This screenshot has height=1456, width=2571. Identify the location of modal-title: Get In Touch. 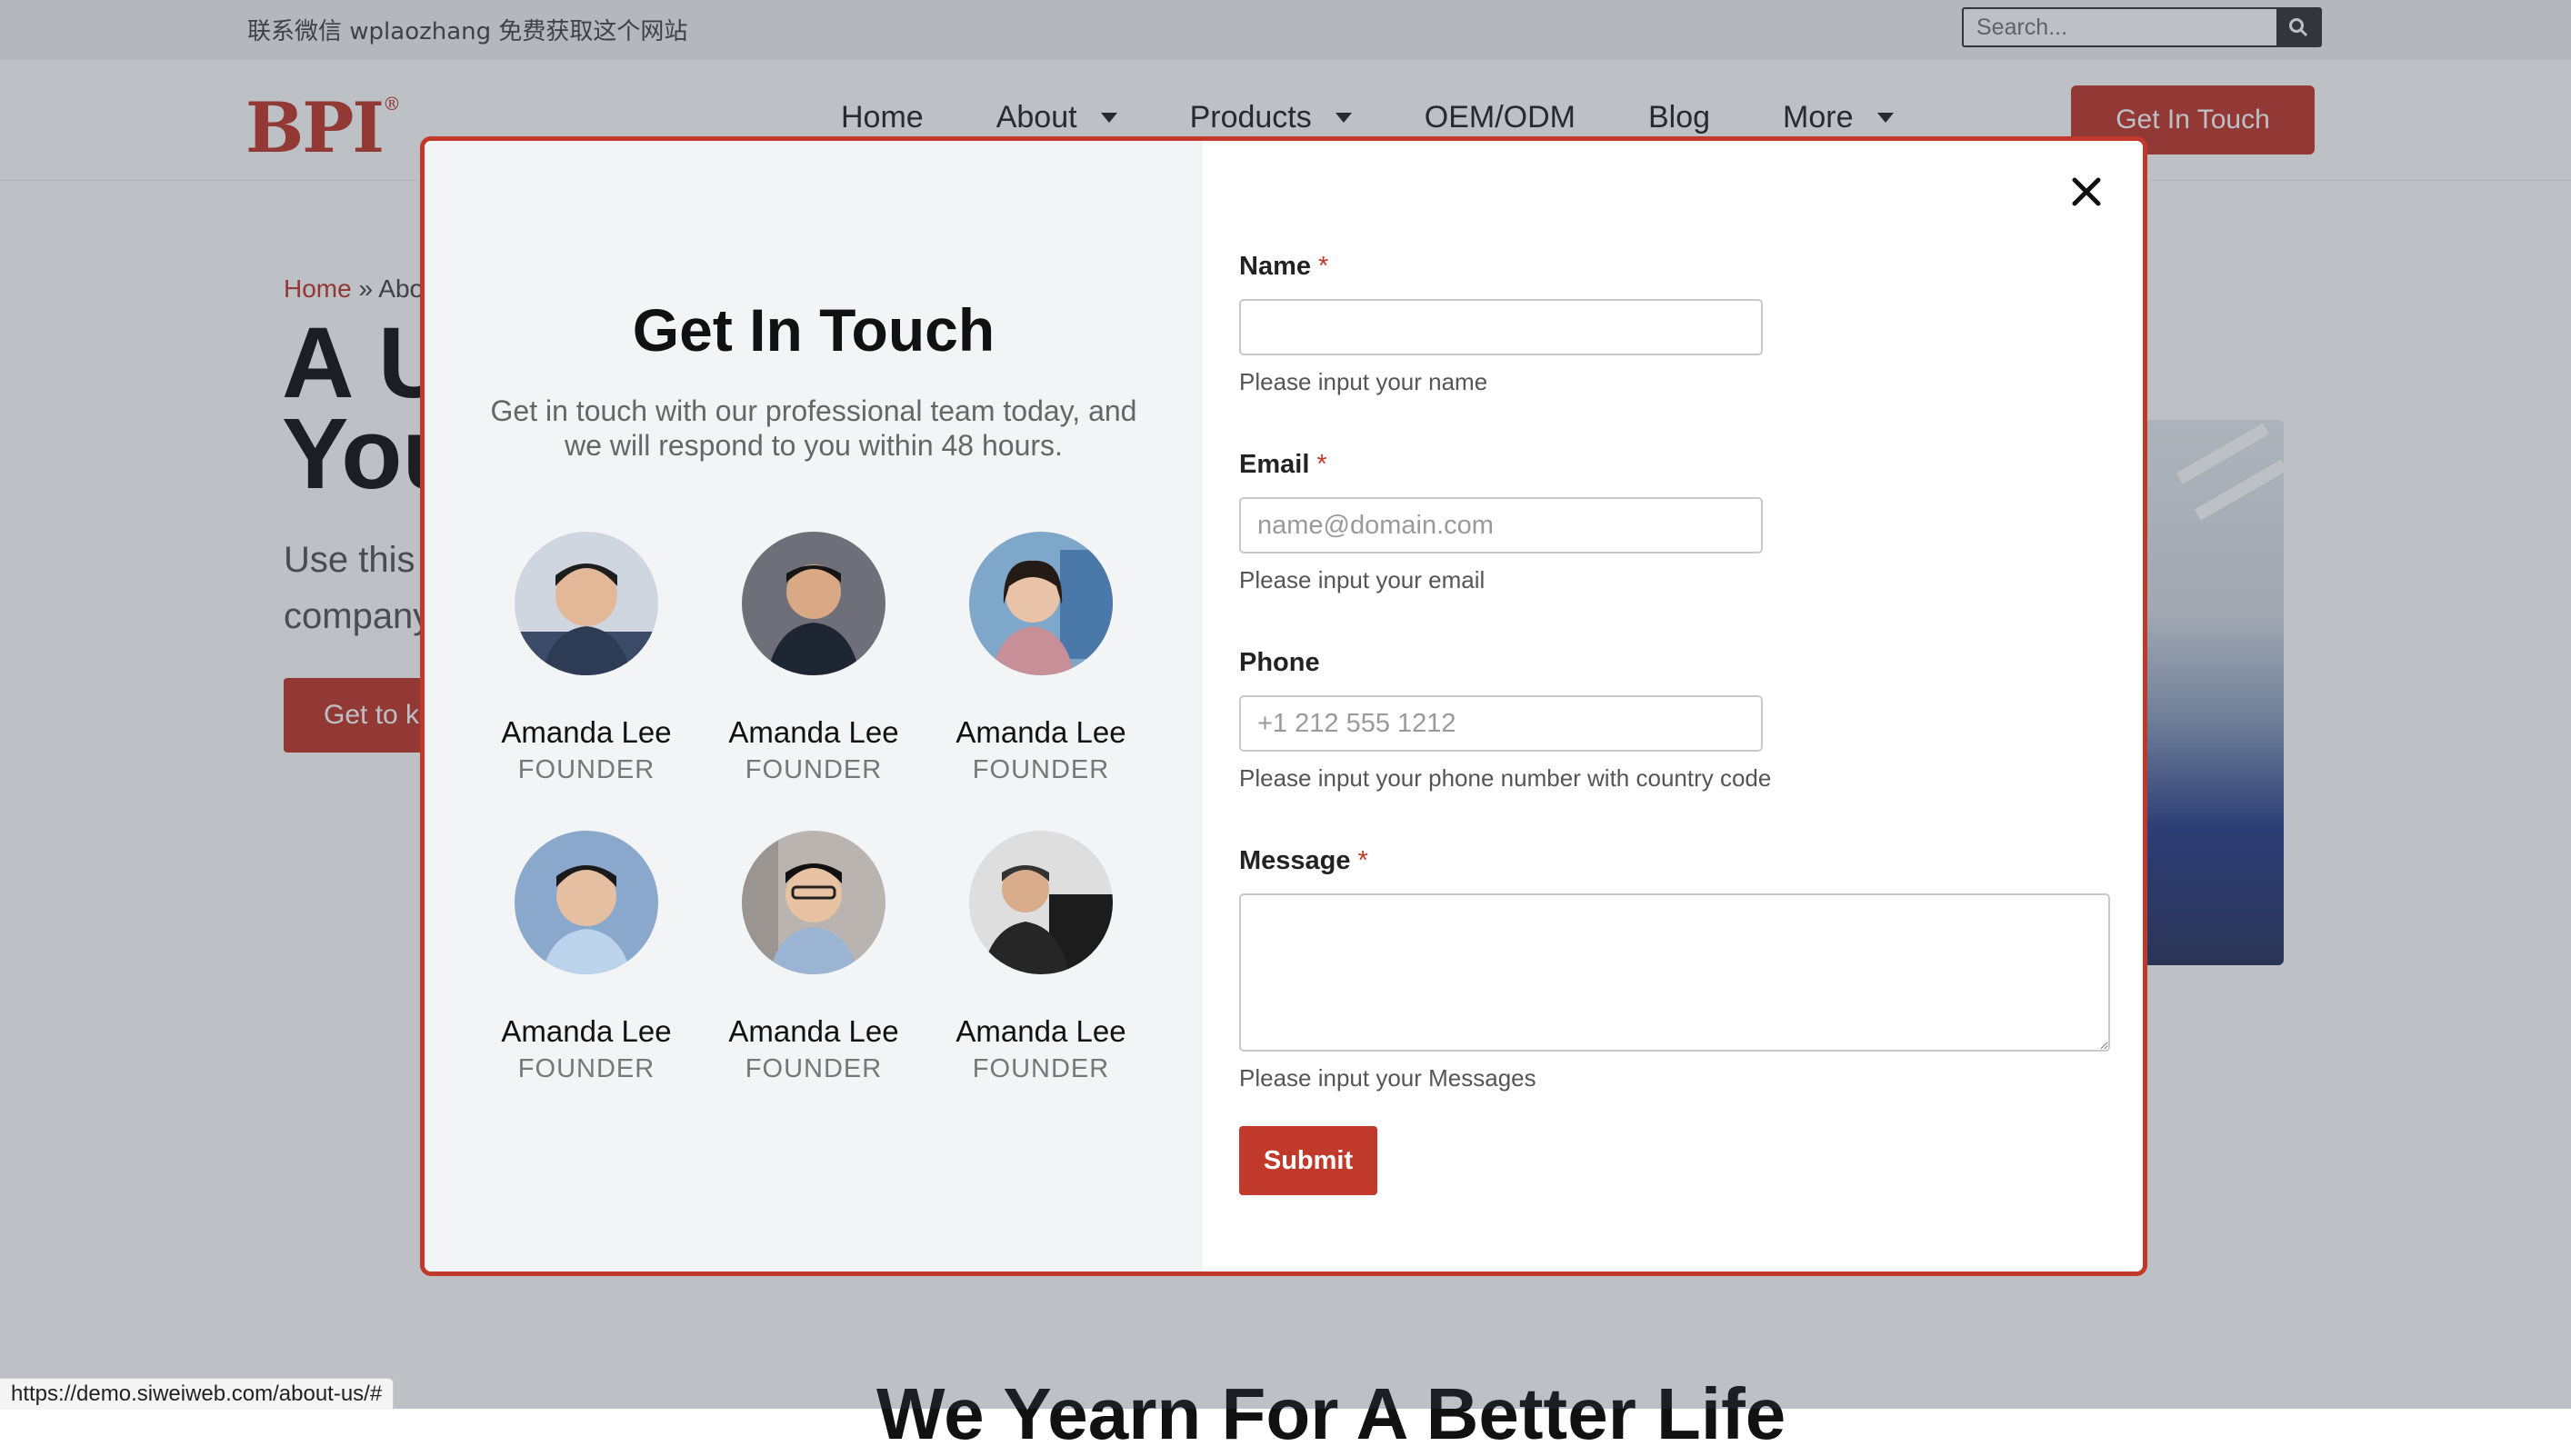
(813, 330).